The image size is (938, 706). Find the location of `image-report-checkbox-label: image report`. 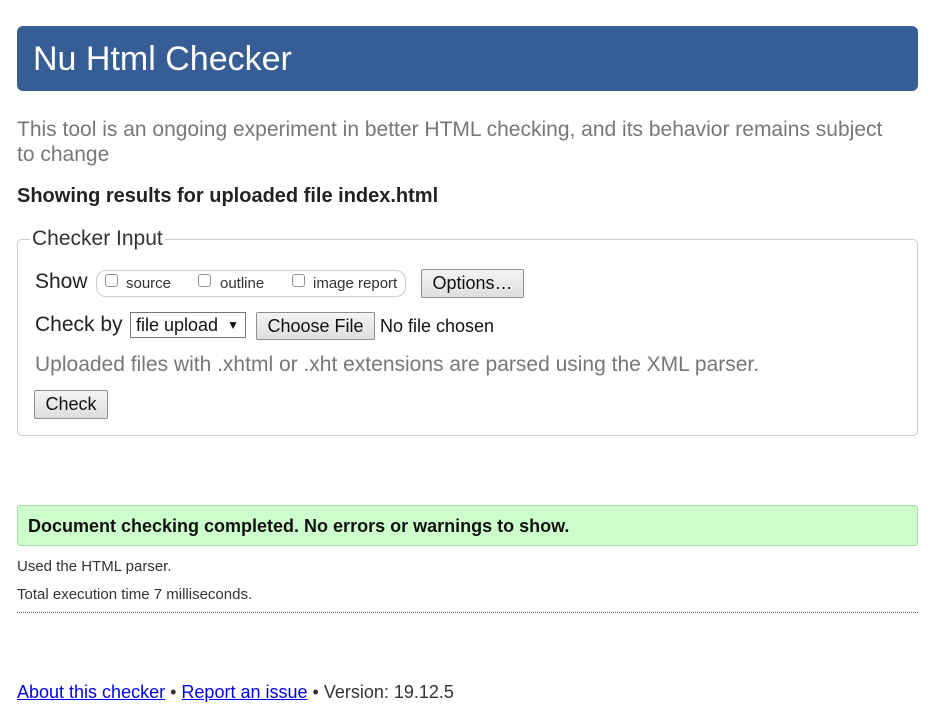

image-report-checkbox-label: image report is located at coordinates (355, 284).